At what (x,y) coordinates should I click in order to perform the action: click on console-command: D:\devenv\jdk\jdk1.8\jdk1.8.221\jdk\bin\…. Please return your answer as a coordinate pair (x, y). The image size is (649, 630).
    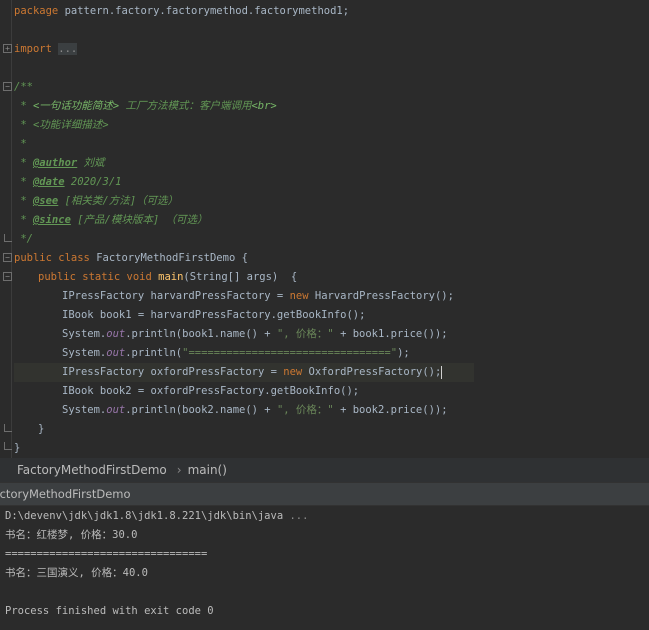
    Looking at the image, I should click on (156, 516).